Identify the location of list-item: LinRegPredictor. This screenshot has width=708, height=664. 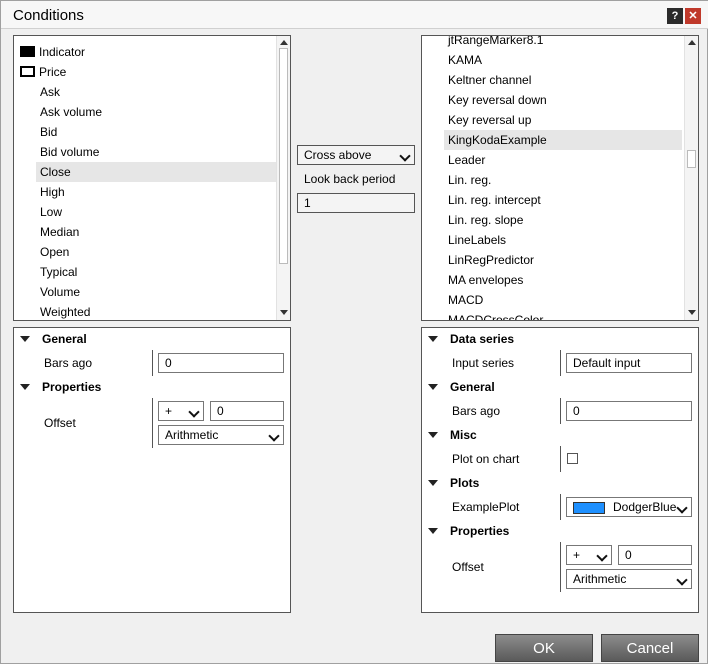
(563, 260).